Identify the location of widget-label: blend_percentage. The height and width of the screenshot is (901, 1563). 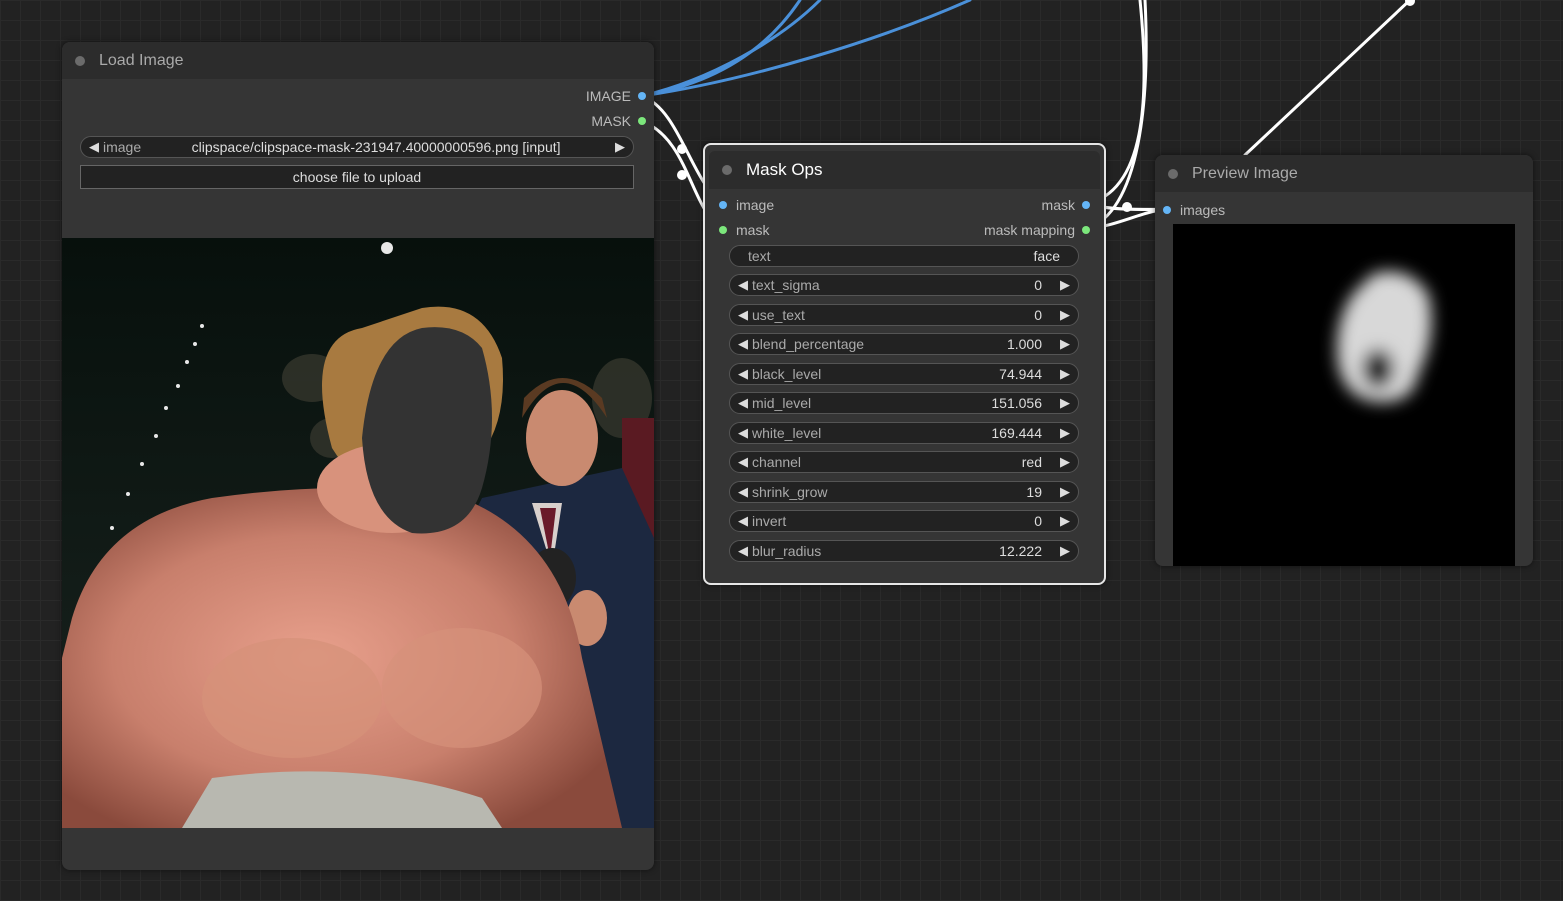
(808, 344).